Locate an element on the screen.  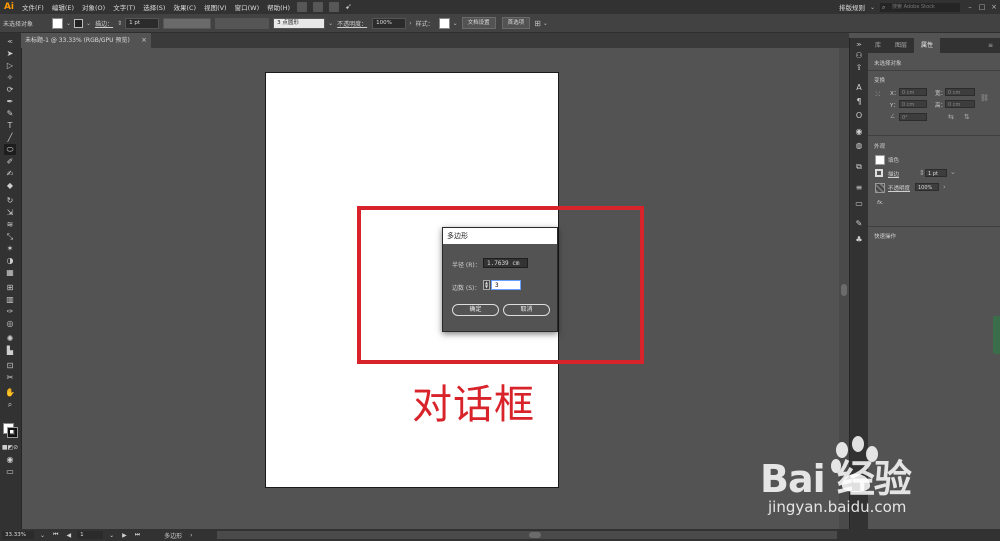
screen-mode-icon: ▭ is located at coordinates (10, 471).